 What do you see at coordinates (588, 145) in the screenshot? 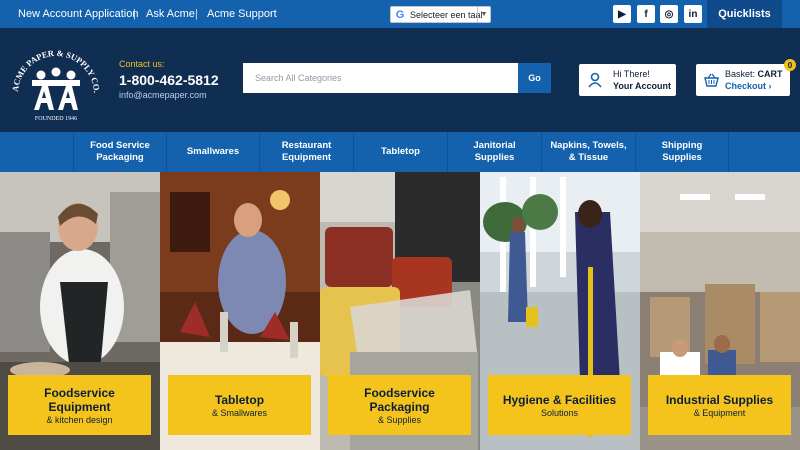
I see `nav-label-line: Napkins, Towels,` at bounding box center [588, 145].